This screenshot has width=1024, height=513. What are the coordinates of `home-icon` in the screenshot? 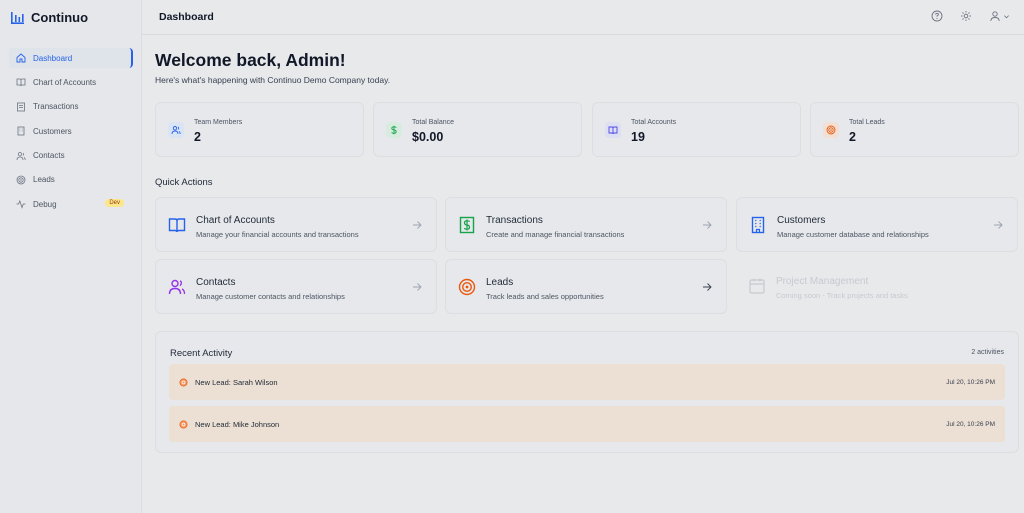 It's located at (21, 58).